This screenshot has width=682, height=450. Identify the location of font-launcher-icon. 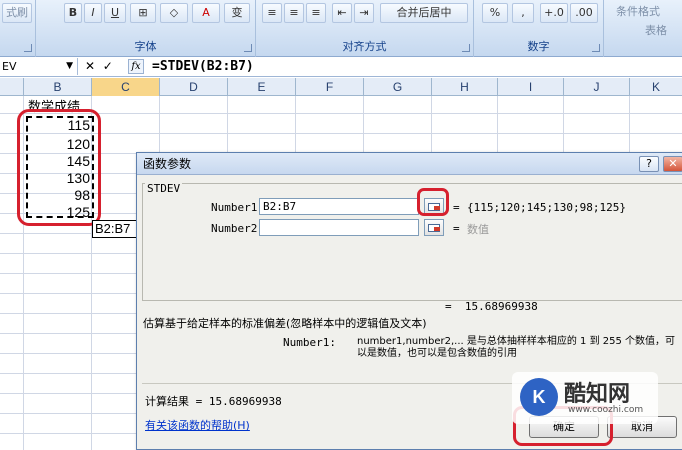
(248, 48).